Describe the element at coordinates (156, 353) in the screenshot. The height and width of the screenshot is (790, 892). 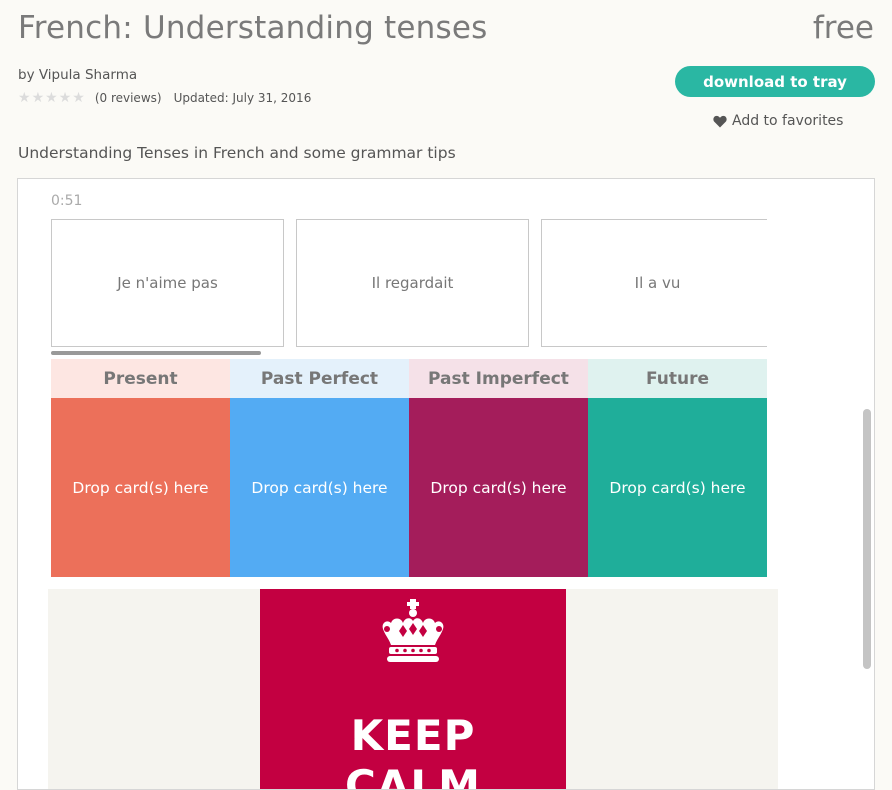
I see `horizontal-scrollbar` at that location.